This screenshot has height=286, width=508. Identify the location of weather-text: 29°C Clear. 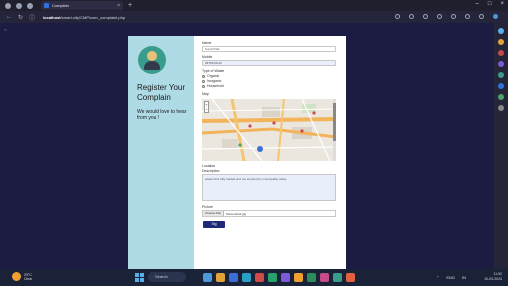
(28, 277).